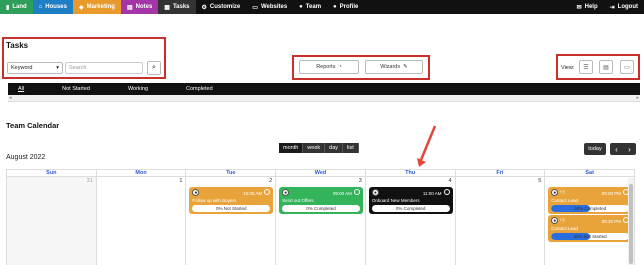 The height and width of the screenshot is (265, 644). I want to click on nav-customize: ⚙ Customize, so click(221, 7).